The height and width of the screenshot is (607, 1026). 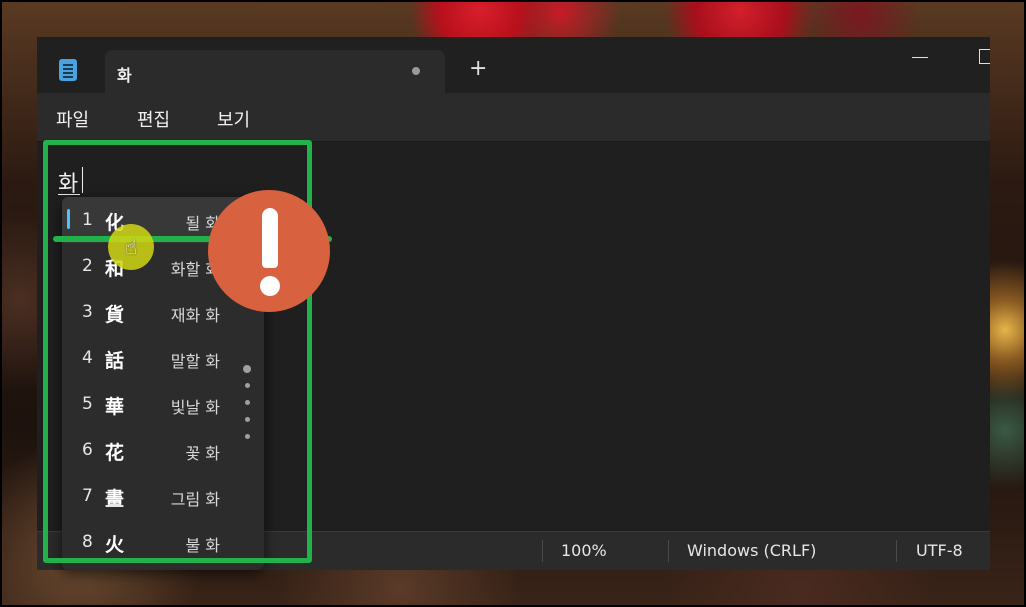 I want to click on zoom-level: 100%, so click(x=584, y=550).